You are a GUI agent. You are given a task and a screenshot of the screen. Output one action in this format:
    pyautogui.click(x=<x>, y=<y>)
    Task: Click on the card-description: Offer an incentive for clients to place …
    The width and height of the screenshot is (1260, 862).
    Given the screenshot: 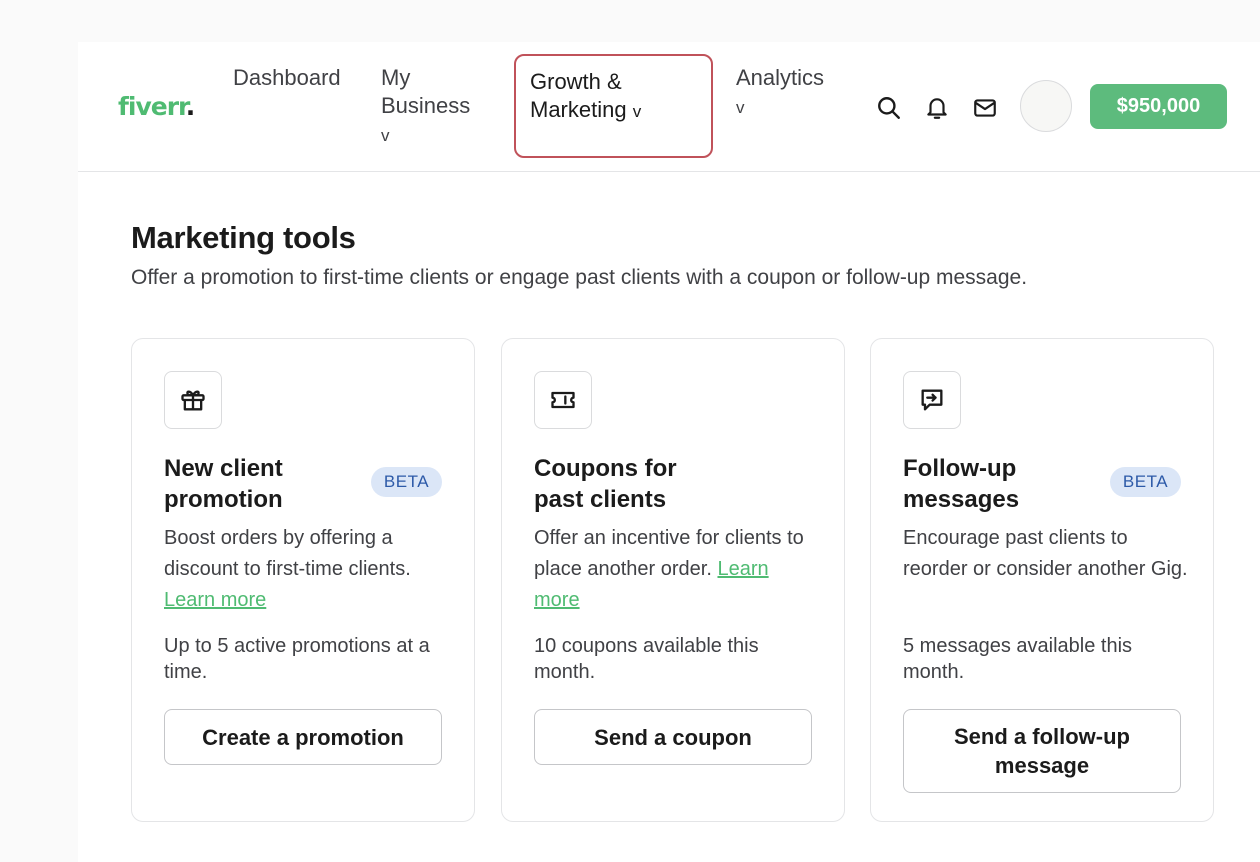 What is the action you would take?
    pyautogui.click(x=676, y=569)
    